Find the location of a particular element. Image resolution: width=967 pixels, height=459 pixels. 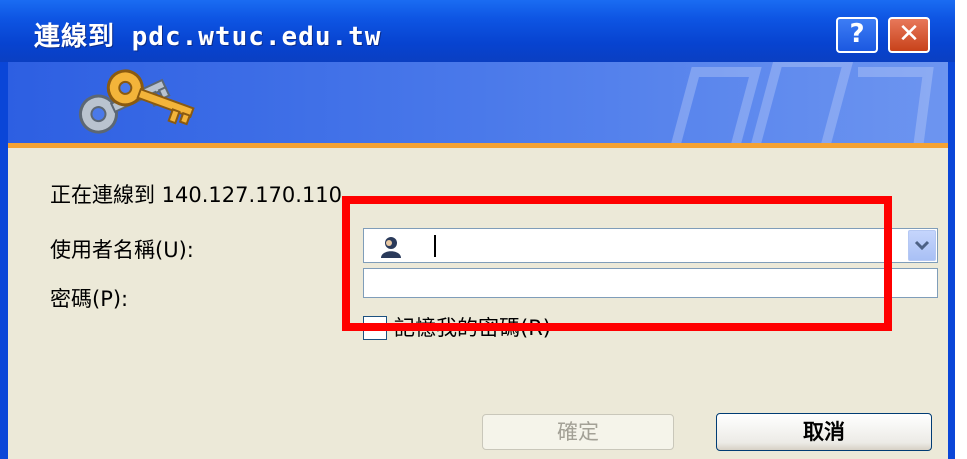

help-button: ? is located at coordinates (857, 35).